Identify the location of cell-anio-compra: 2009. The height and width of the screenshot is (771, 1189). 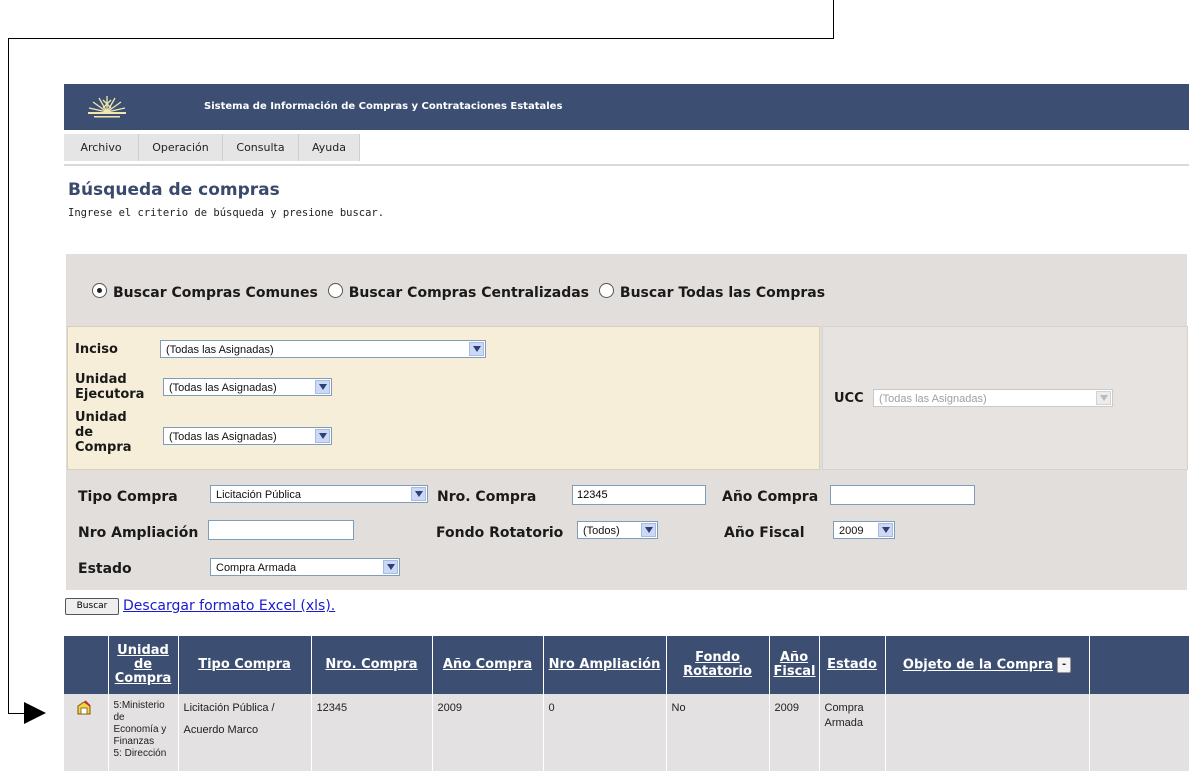
(488, 732).